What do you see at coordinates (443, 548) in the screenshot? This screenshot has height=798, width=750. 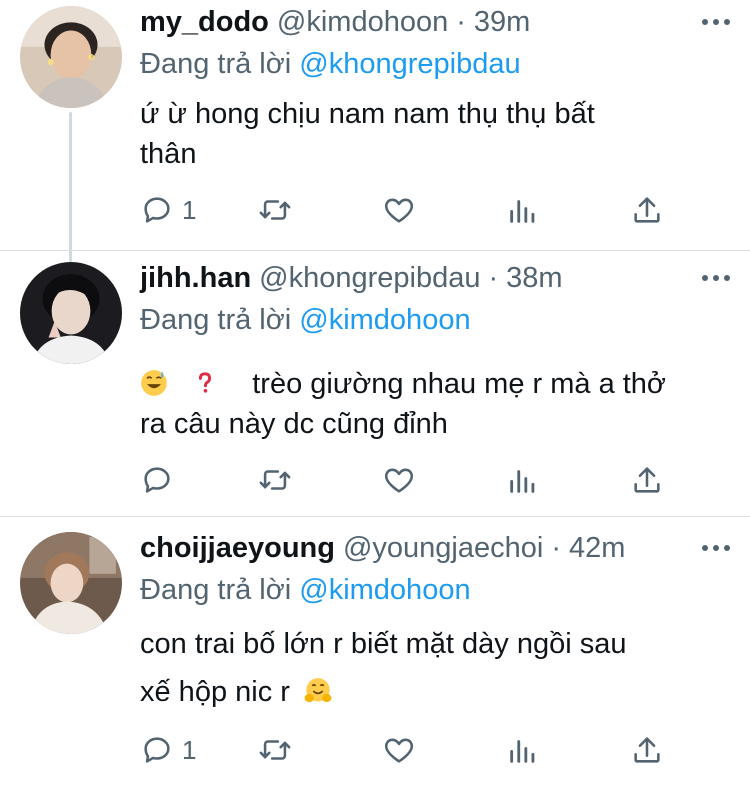 I see `username: @youngjaechoi` at bounding box center [443, 548].